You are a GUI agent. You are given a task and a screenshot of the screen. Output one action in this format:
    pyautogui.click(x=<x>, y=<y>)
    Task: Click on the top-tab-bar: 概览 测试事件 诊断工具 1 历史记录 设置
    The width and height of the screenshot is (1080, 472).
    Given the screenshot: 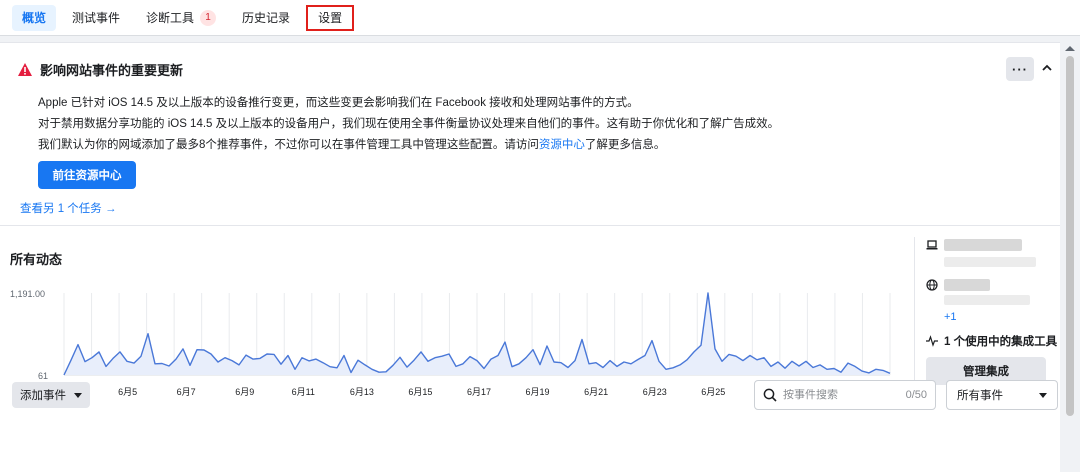 What is the action you would take?
    pyautogui.click(x=540, y=18)
    